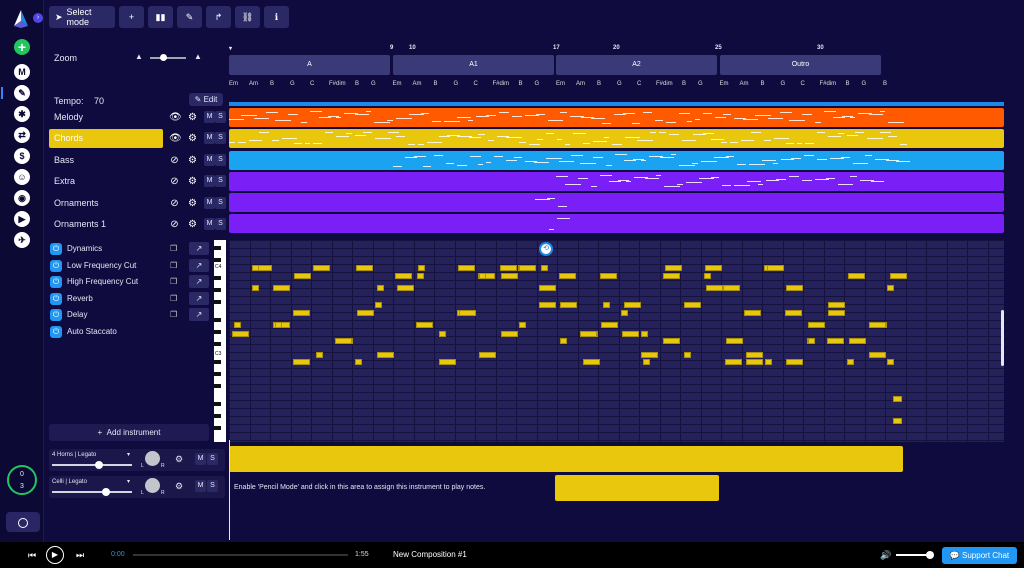 The image size is (1024, 568). Describe the element at coordinates (38, 18) in the screenshot. I see `expand-rail-icon: ›` at that location.